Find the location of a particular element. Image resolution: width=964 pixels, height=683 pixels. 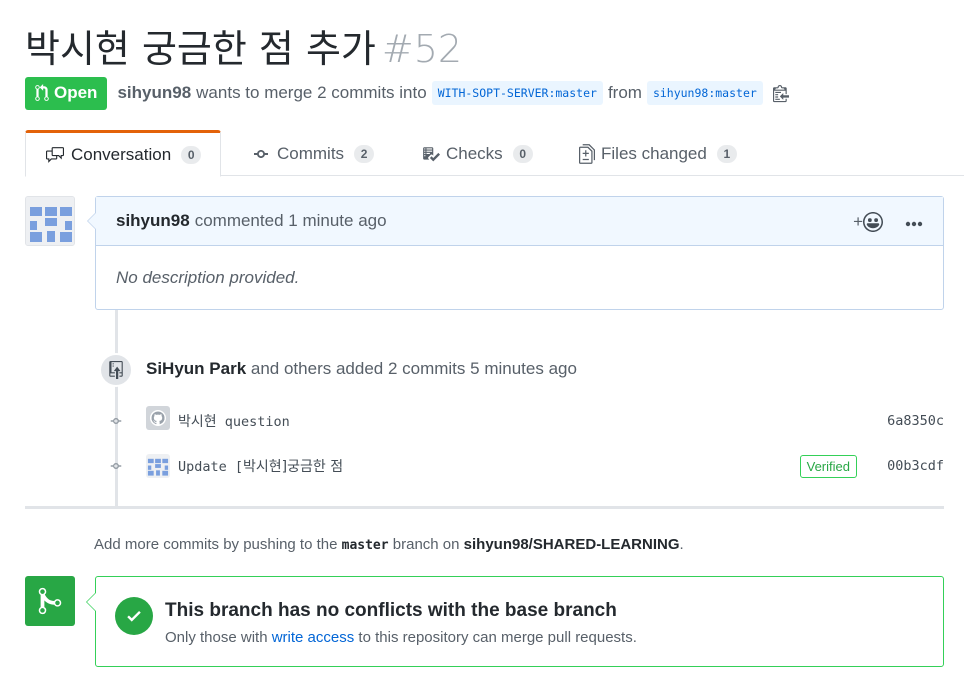

tab-commits: Commits 2 is located at coordinates (313, 153).